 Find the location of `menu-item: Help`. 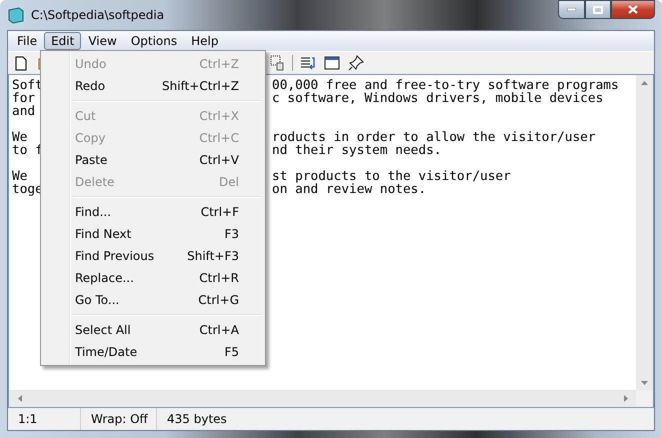

menu-item: Help is located at coordinates (205, 41).